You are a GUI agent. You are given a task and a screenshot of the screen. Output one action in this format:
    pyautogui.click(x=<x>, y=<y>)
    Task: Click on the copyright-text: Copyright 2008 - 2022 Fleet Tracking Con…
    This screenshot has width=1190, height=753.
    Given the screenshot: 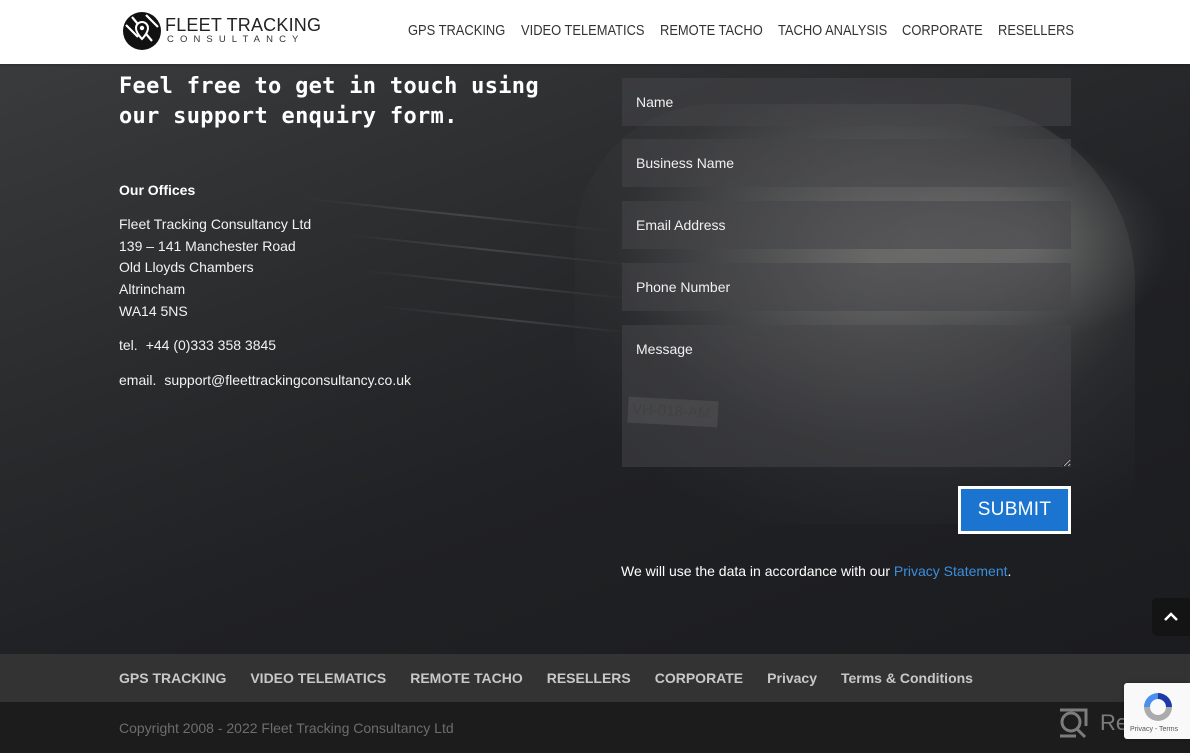 What is the action you would take?
    pyautogui.click(x=286, y=728)
    